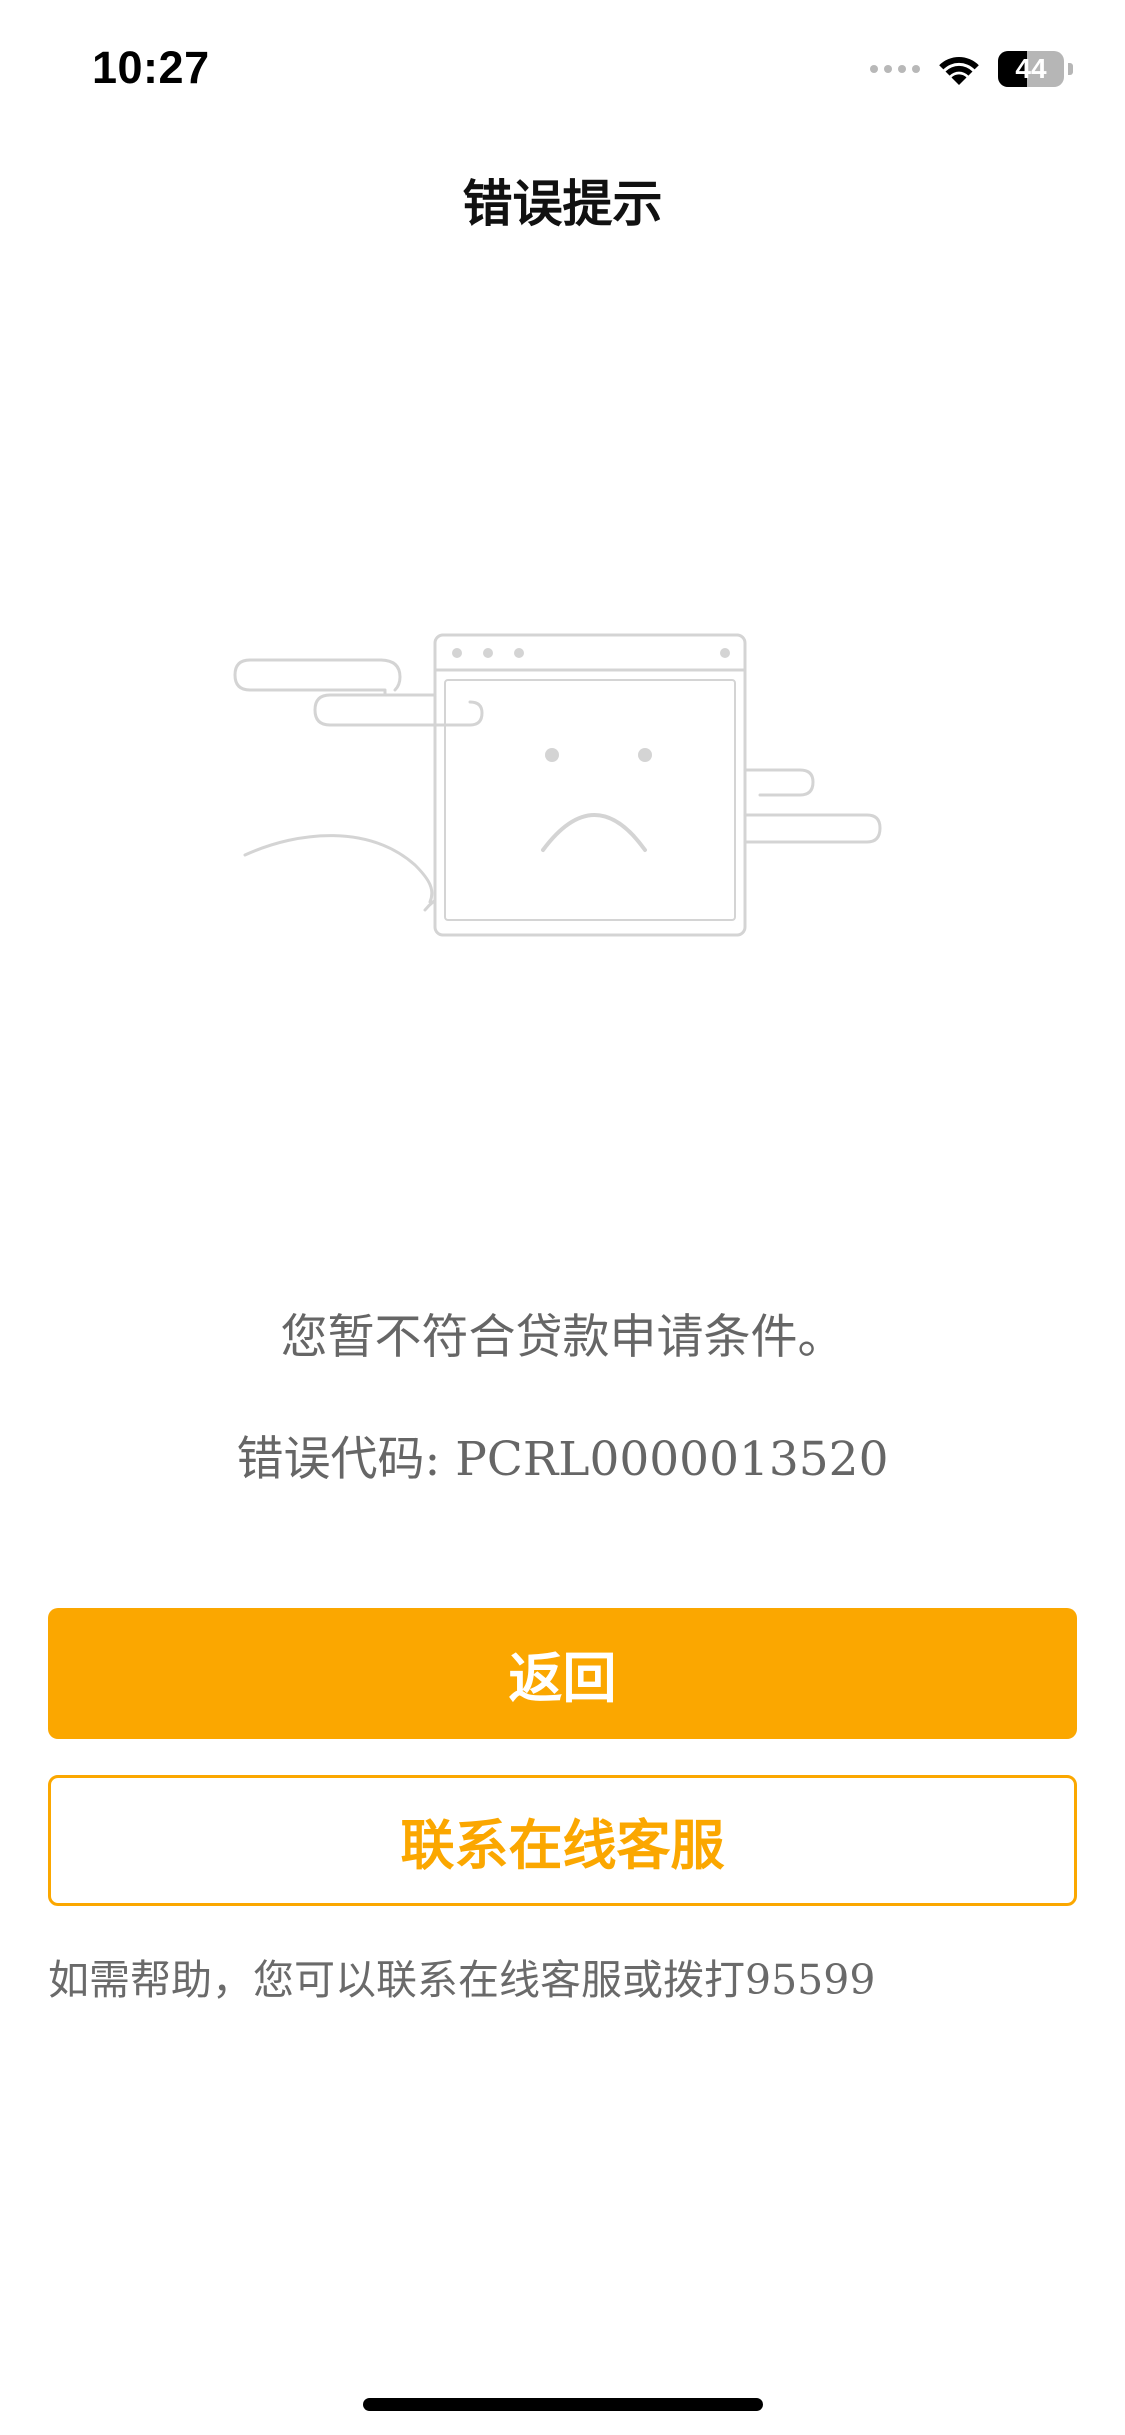  I want to click on battery-level: 44, so click(1031, 68).